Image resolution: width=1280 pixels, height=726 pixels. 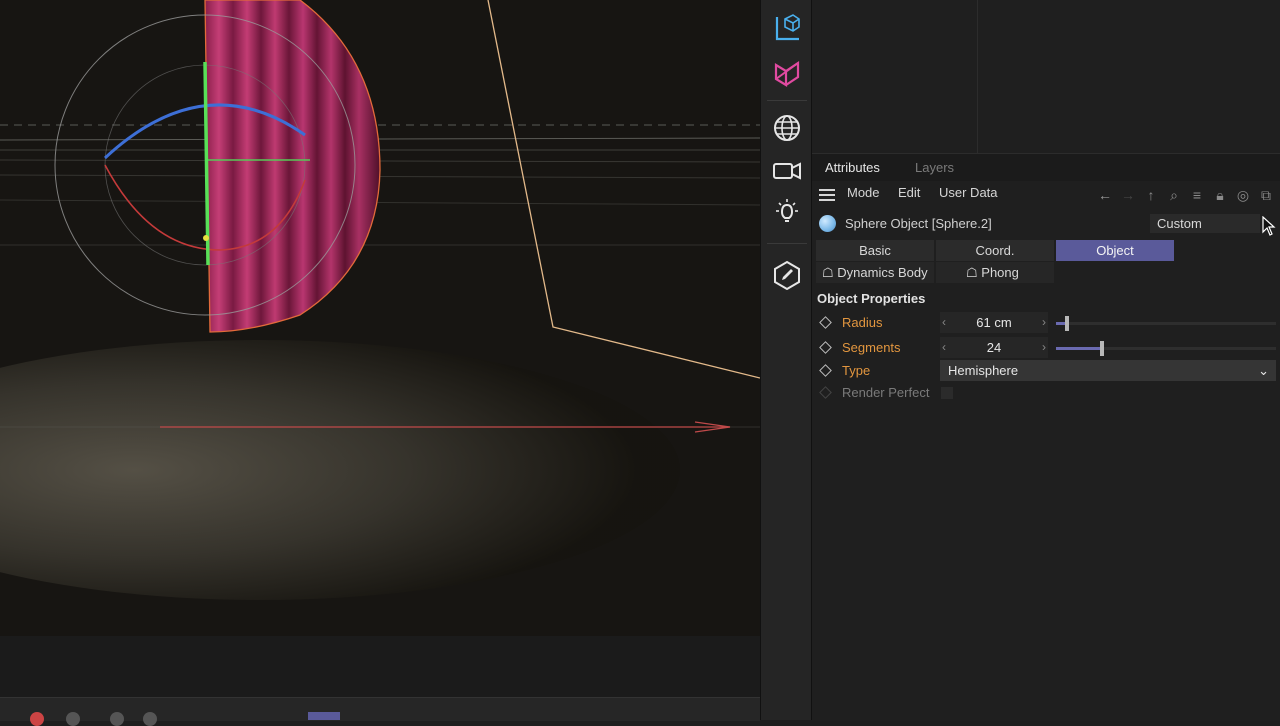 What do you see at coordinates (871, 347) in the screenshot?
I see `segments-label: Segments` at bounding box center [871, 347].